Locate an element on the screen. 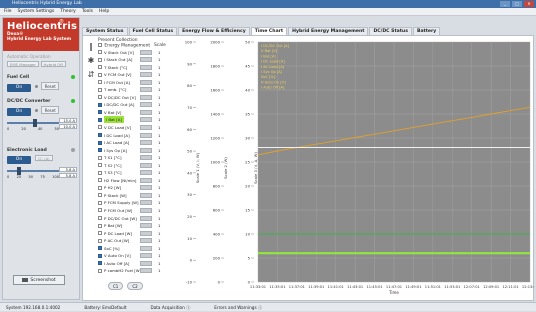 The height and width of the screenshot is (312, 536). minimize-button: _ is located at coordinates (505, 4).